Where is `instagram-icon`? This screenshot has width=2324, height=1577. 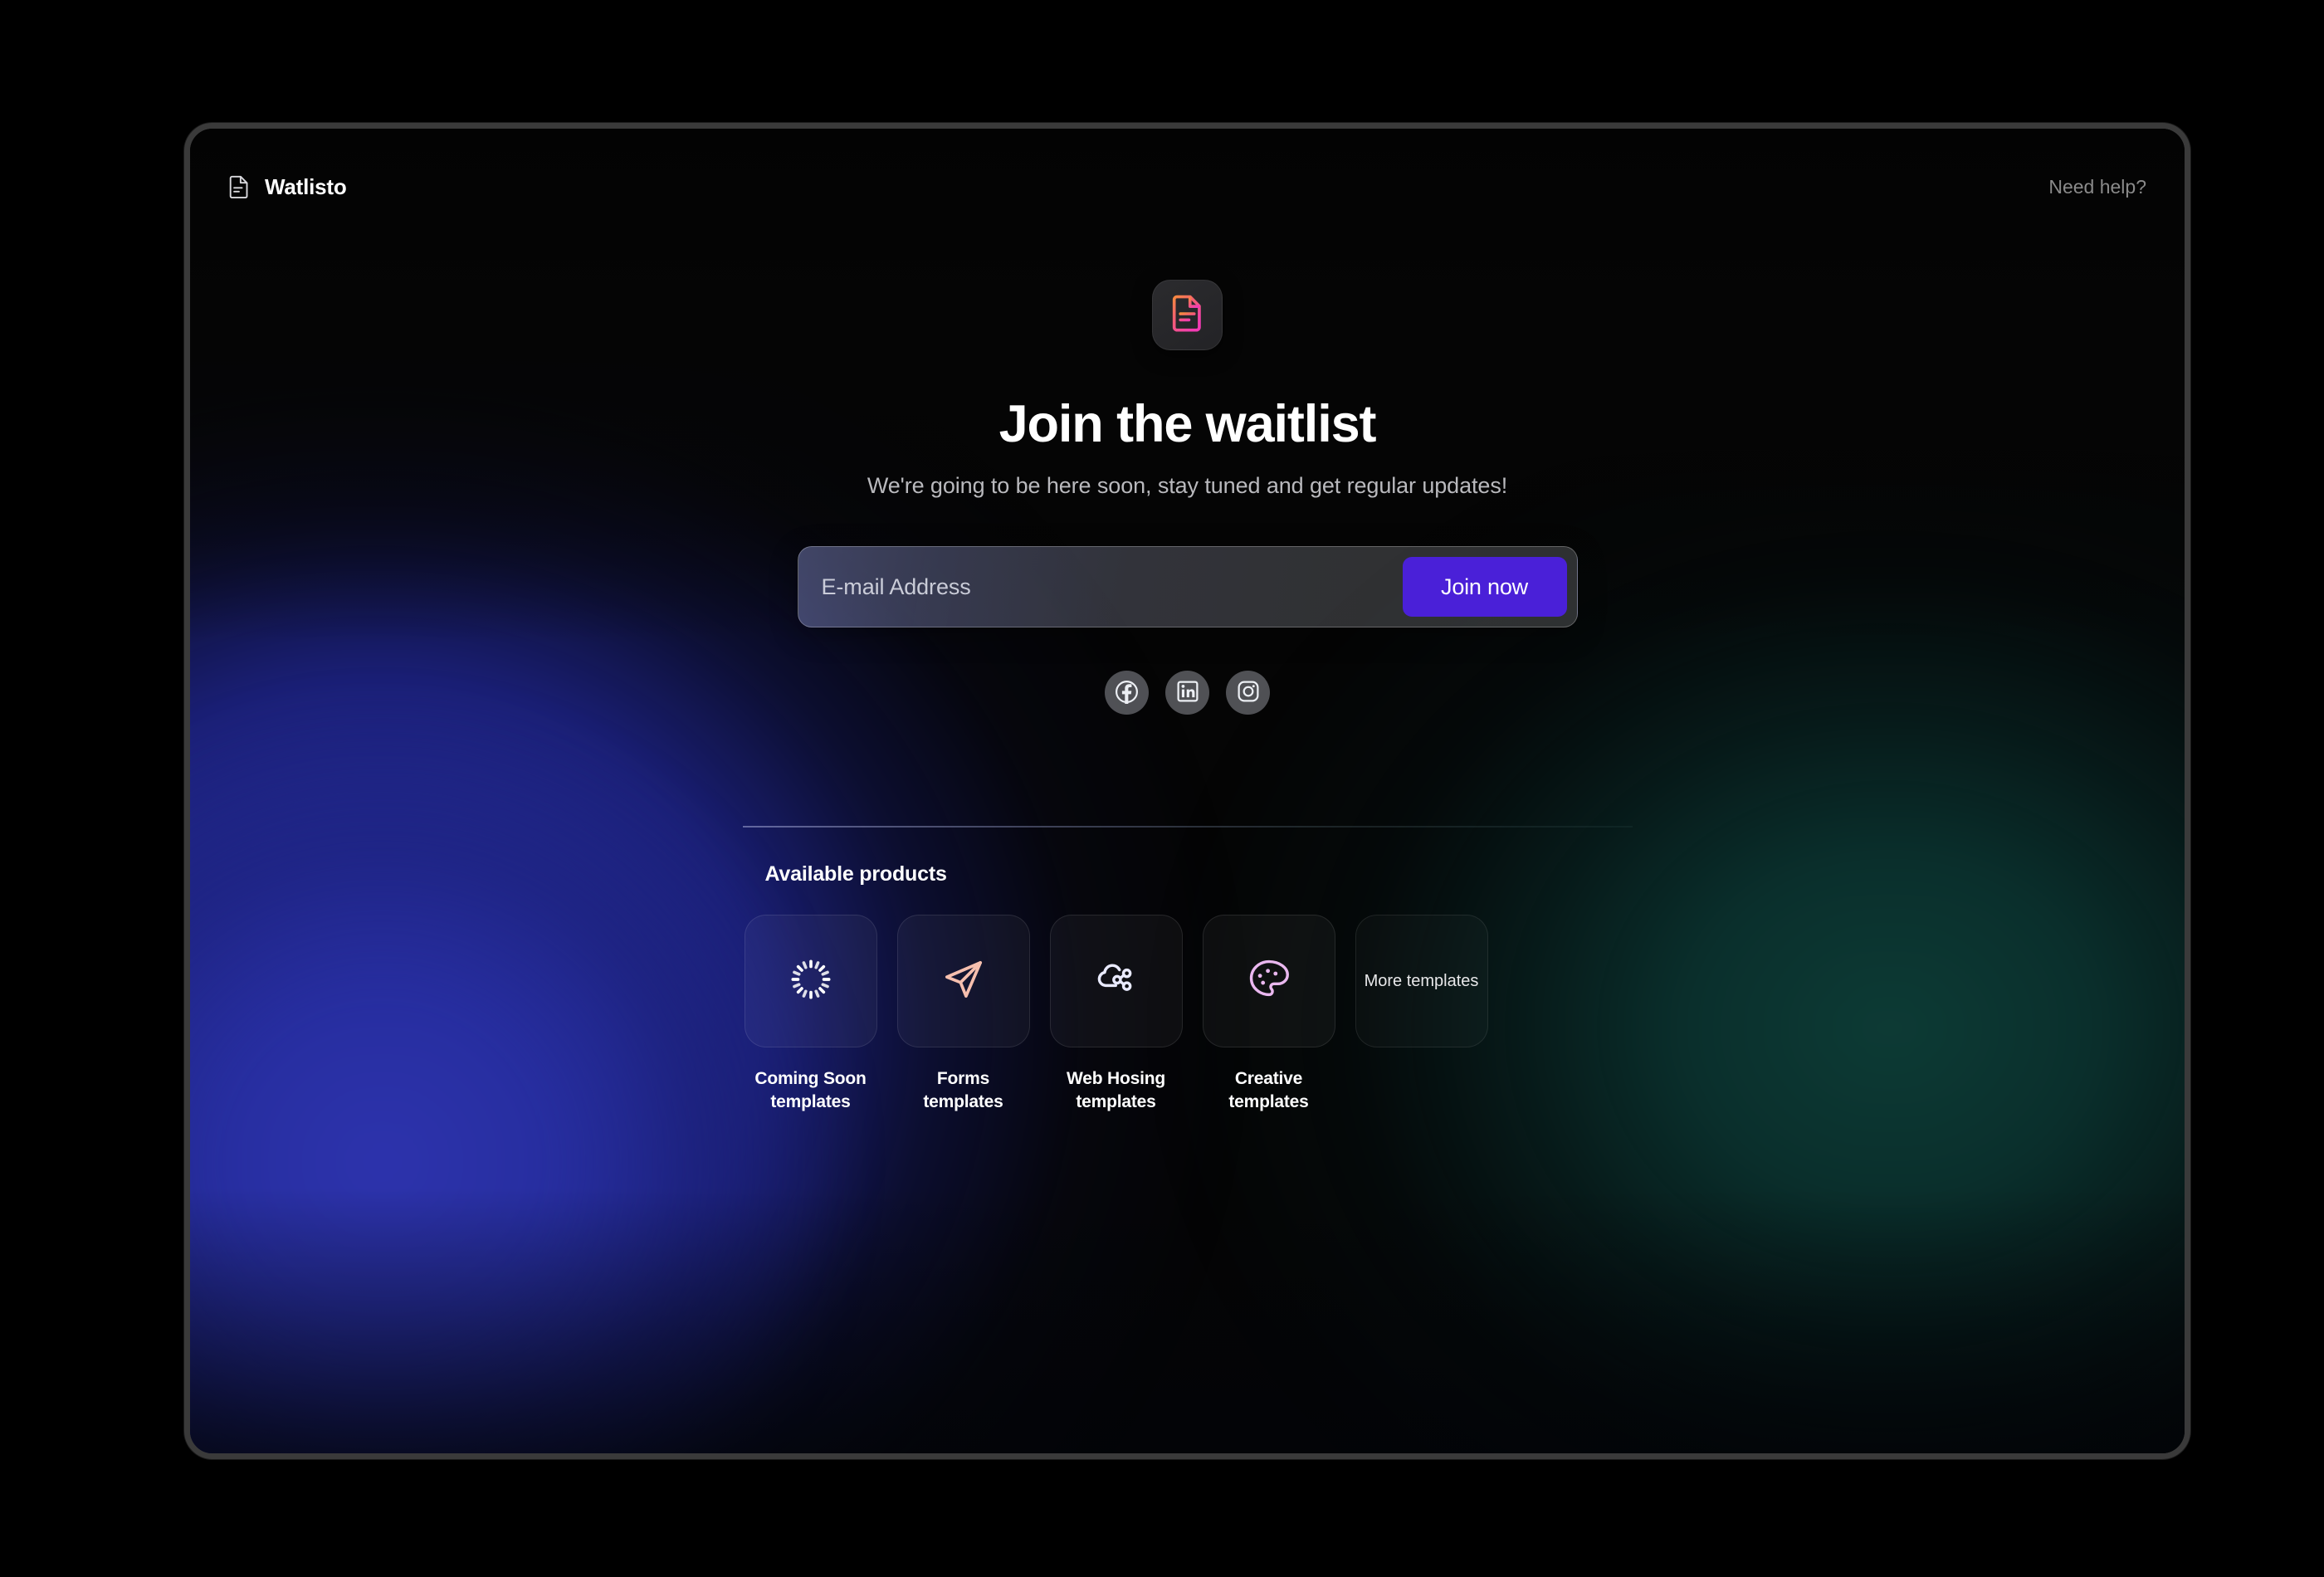 instagram-icon is located at coordinates (1248, 692).